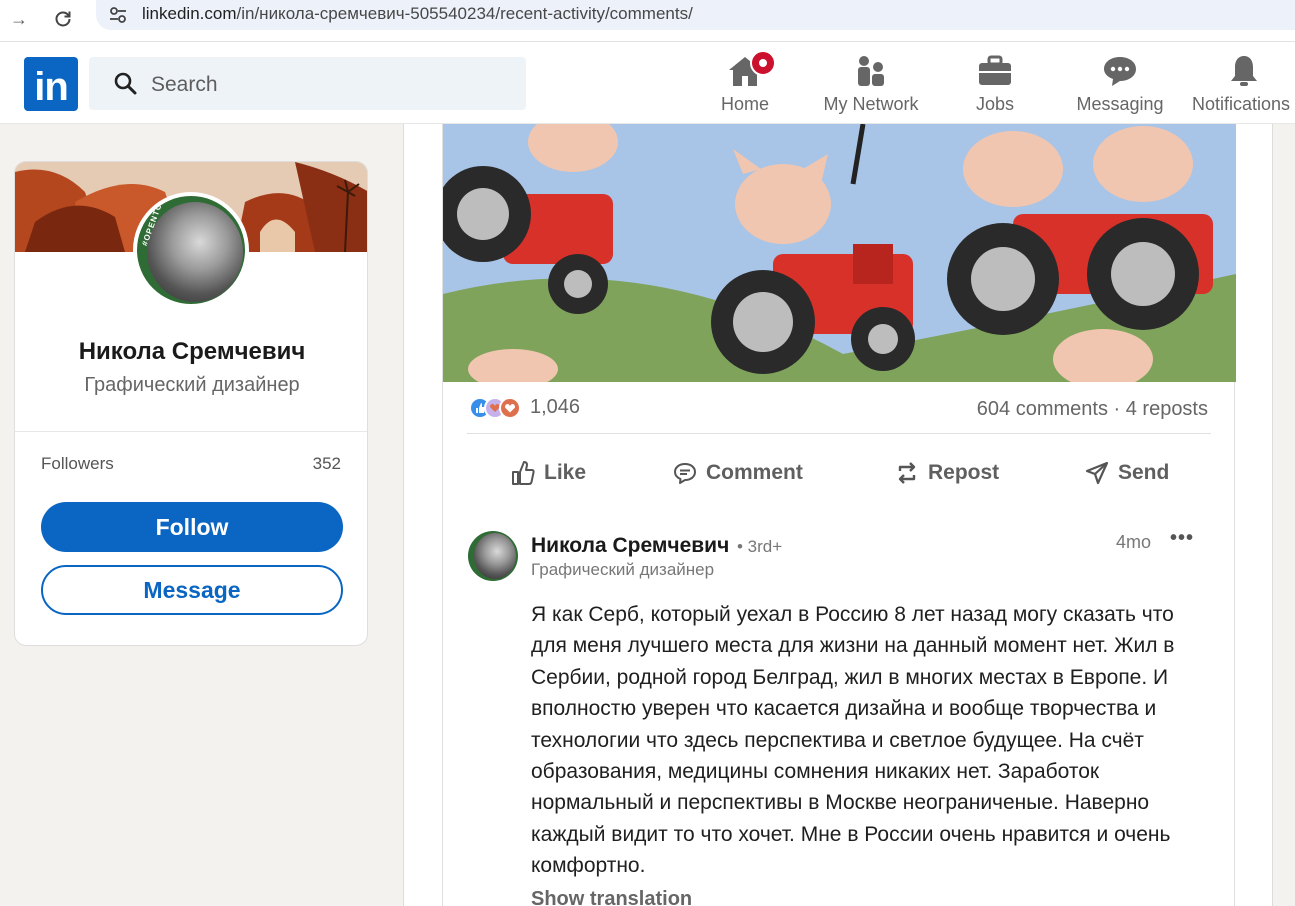 The height and width of the screenshot is (906, 1295). I want to click on send-label: Send, so click(1144, 472).